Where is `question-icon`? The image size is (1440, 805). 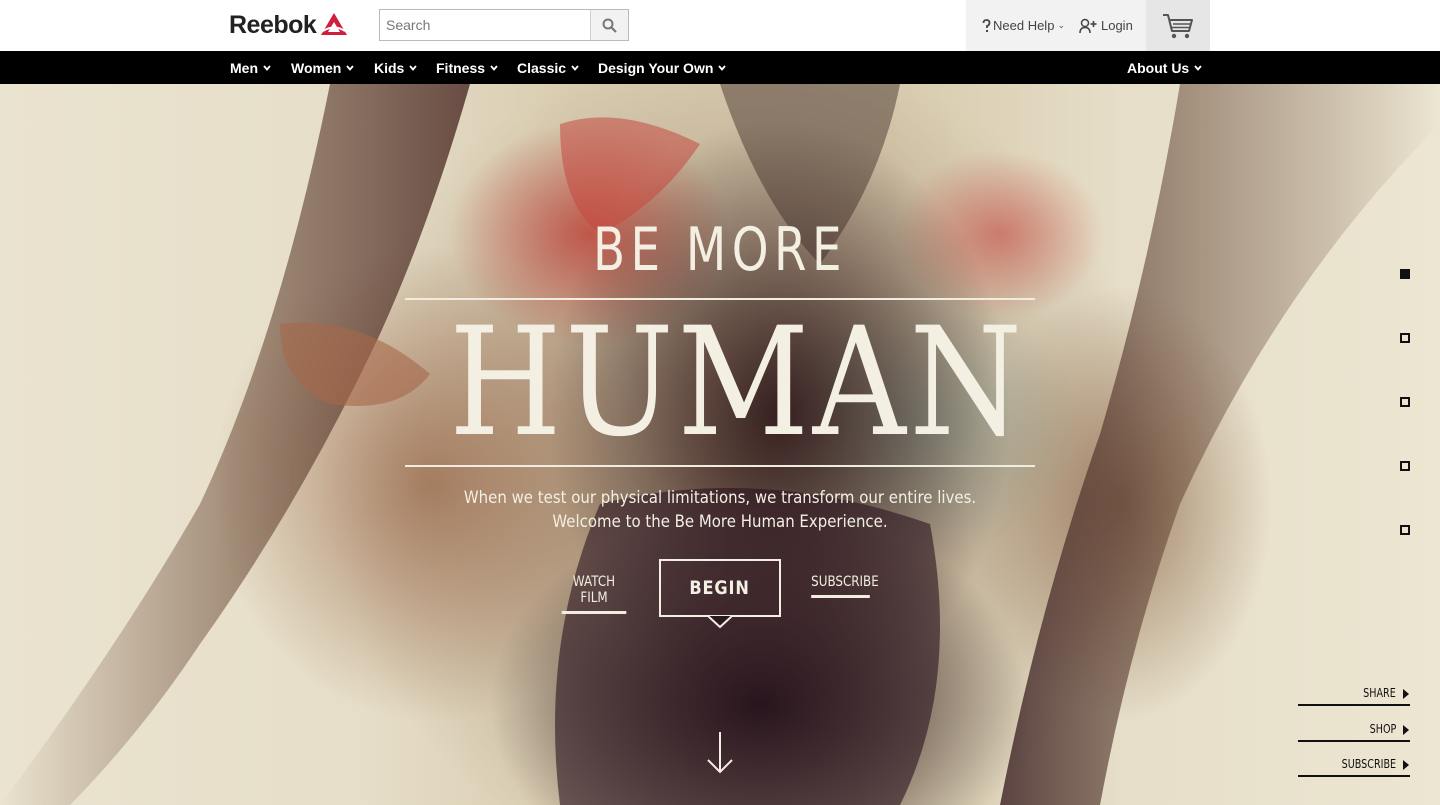 question-icon is located at coordinates (986, 25).